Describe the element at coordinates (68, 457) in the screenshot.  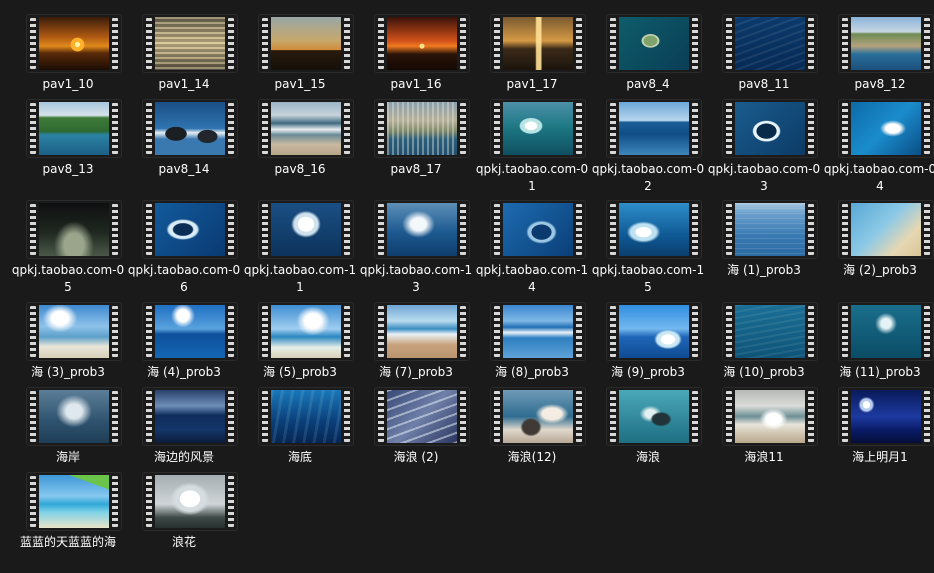
I see `file-name: 海岸` at that location.